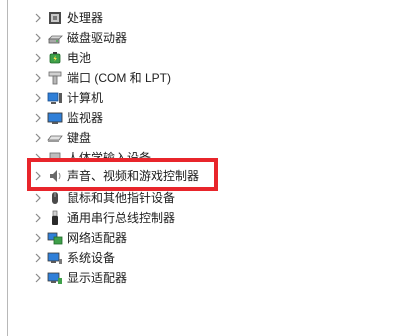 The image size is (396, 336). What do you see at coordinates (54, 98) in the screenshot?
I see `computer-icon` at bounding box center [54, 98].